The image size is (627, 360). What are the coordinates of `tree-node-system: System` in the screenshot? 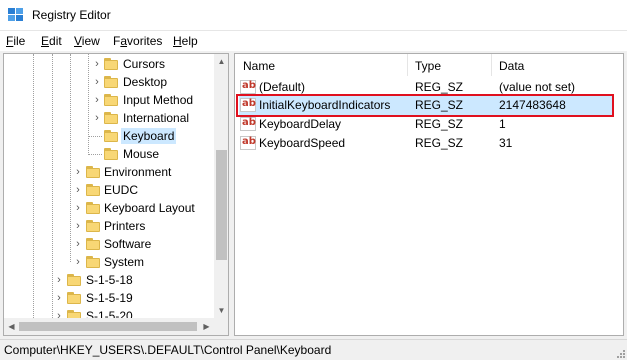 It's located at (124, 262).